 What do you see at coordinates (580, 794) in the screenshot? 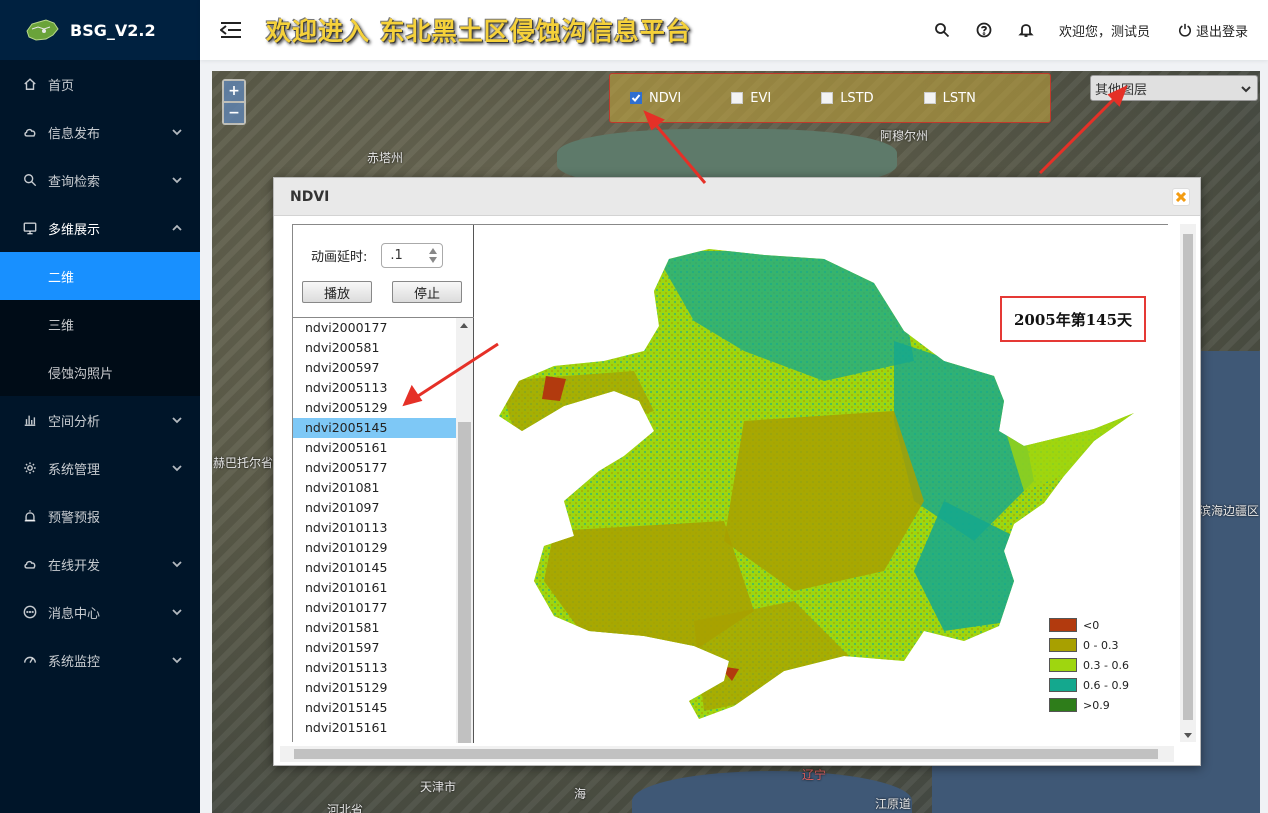
I see `map-label: 海` at bounding box center [580, 794].